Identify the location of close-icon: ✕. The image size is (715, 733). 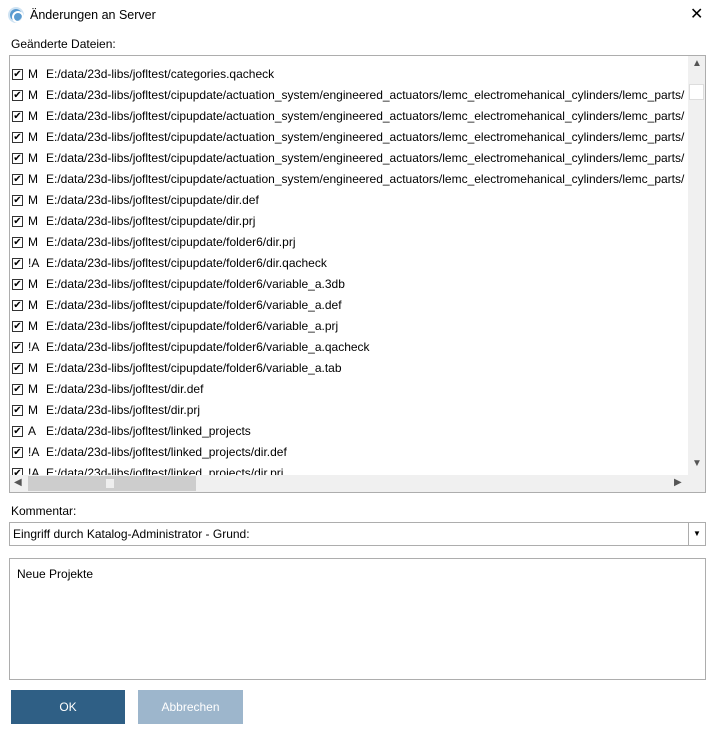
(696, 14).